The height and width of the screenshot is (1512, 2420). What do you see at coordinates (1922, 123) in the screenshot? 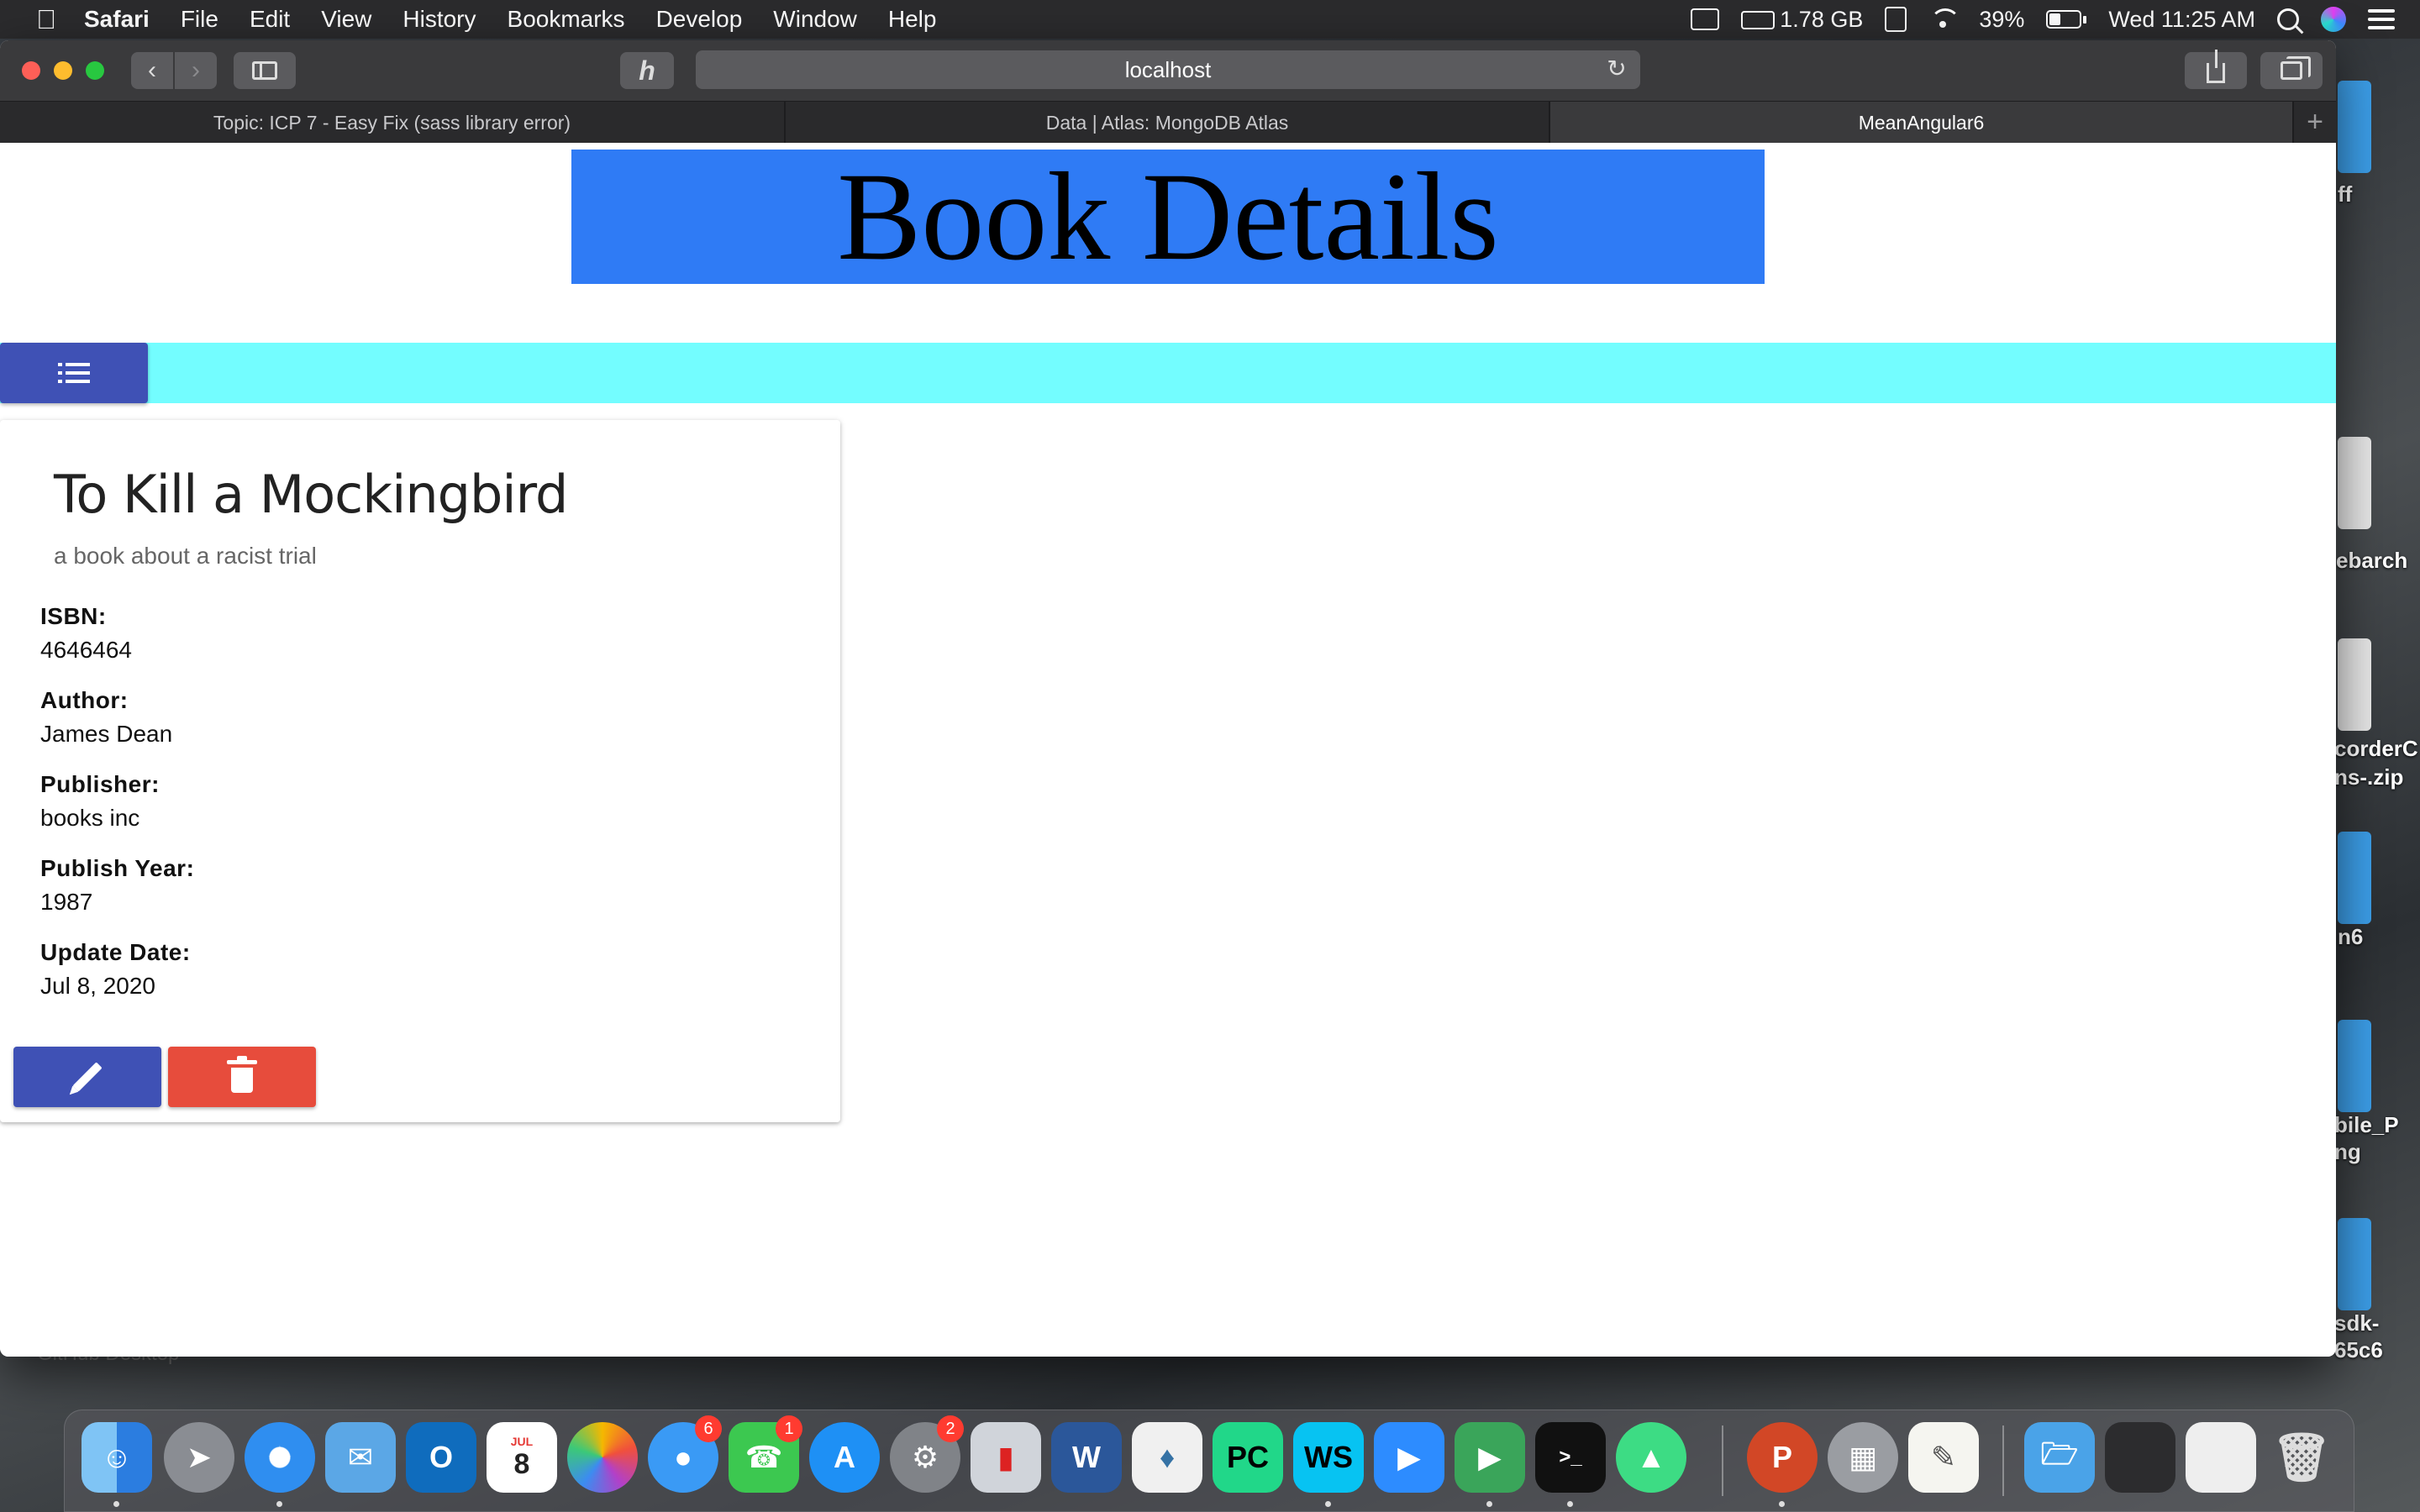
I see `tab-meanangular6: MeanAngular6` at bounding box center [1922, 123].